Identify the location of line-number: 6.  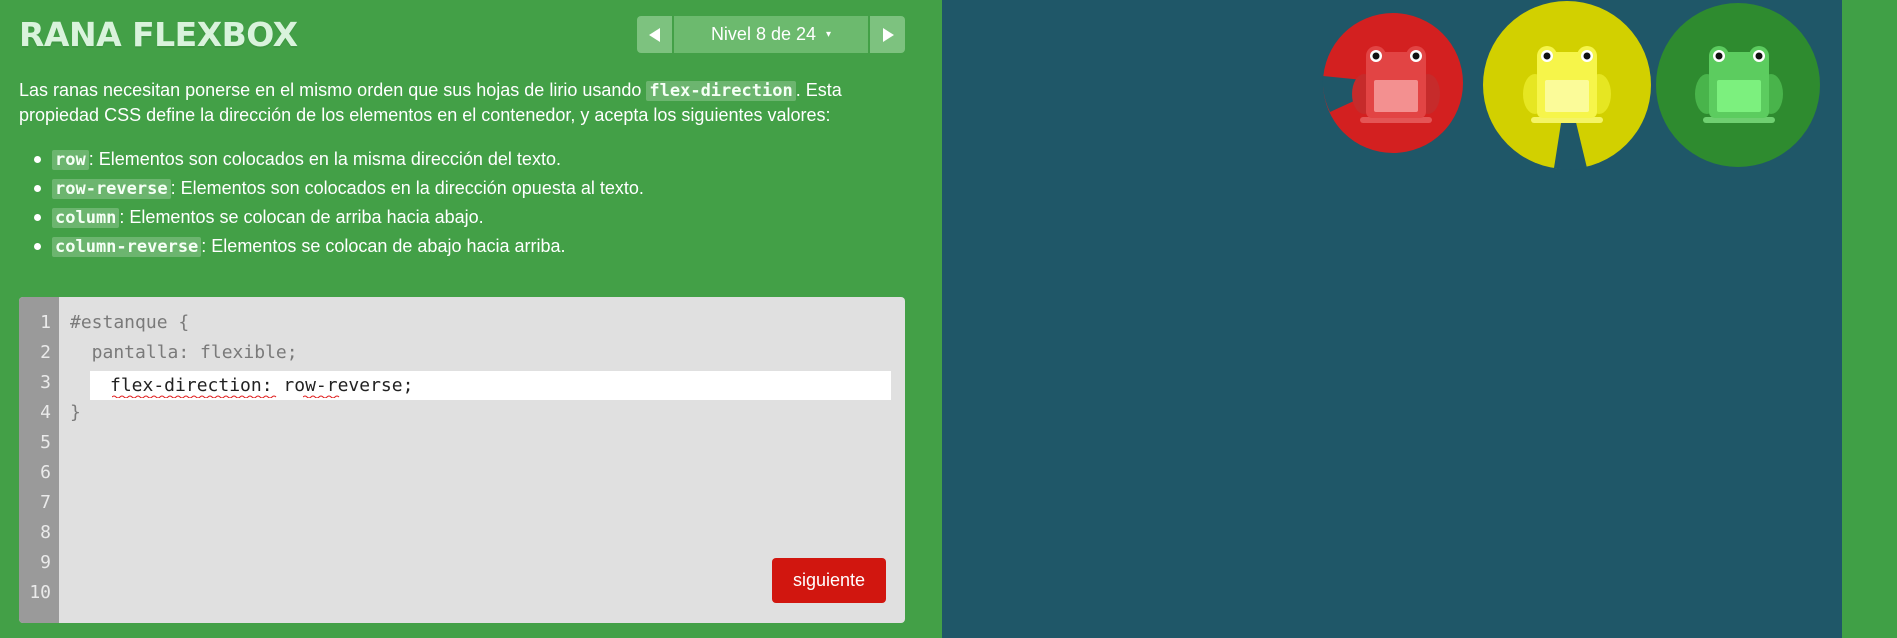
(45, 472).